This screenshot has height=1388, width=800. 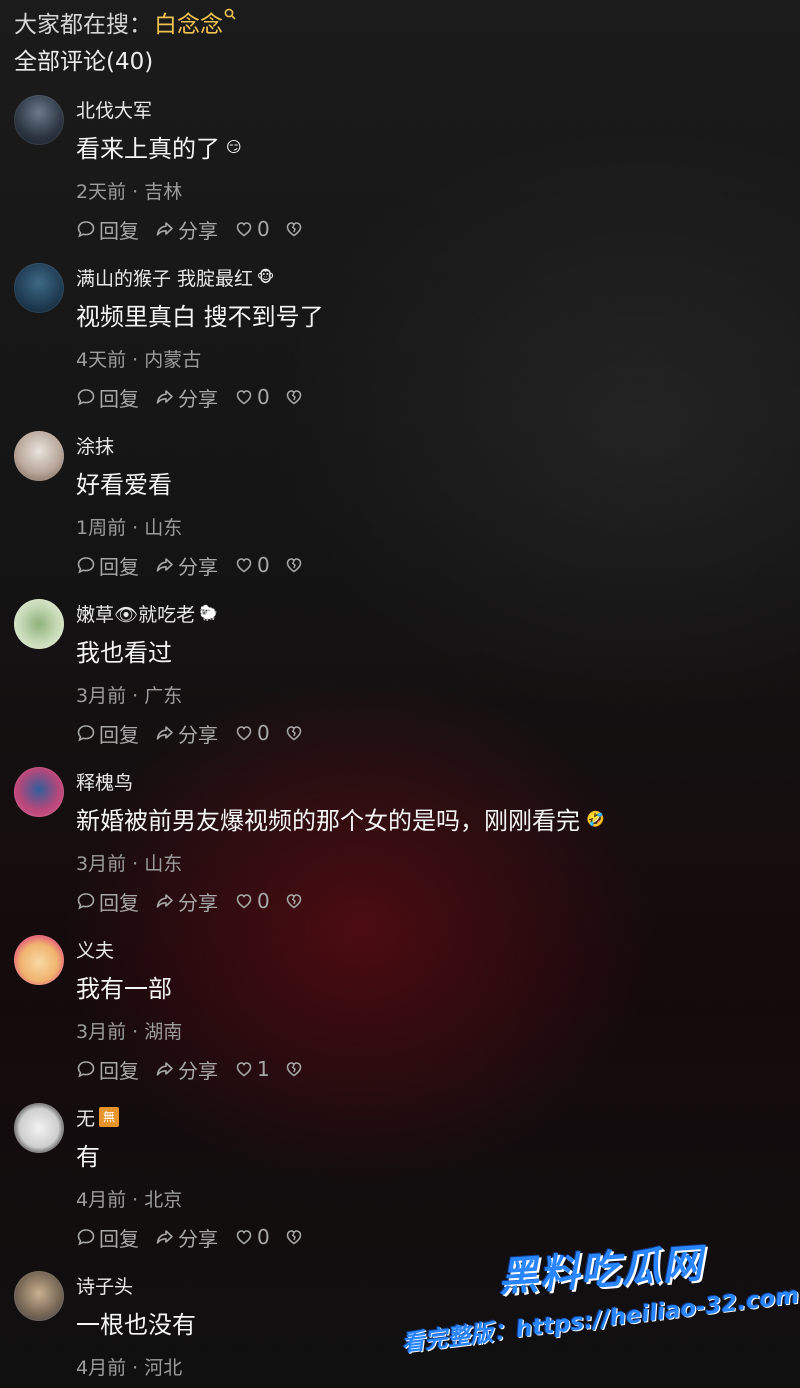 What do you see at coordinates (129, 528) in the screenshot?
I see `comment-meta: 1周前 · 山东` at bounding box center [129, 528].